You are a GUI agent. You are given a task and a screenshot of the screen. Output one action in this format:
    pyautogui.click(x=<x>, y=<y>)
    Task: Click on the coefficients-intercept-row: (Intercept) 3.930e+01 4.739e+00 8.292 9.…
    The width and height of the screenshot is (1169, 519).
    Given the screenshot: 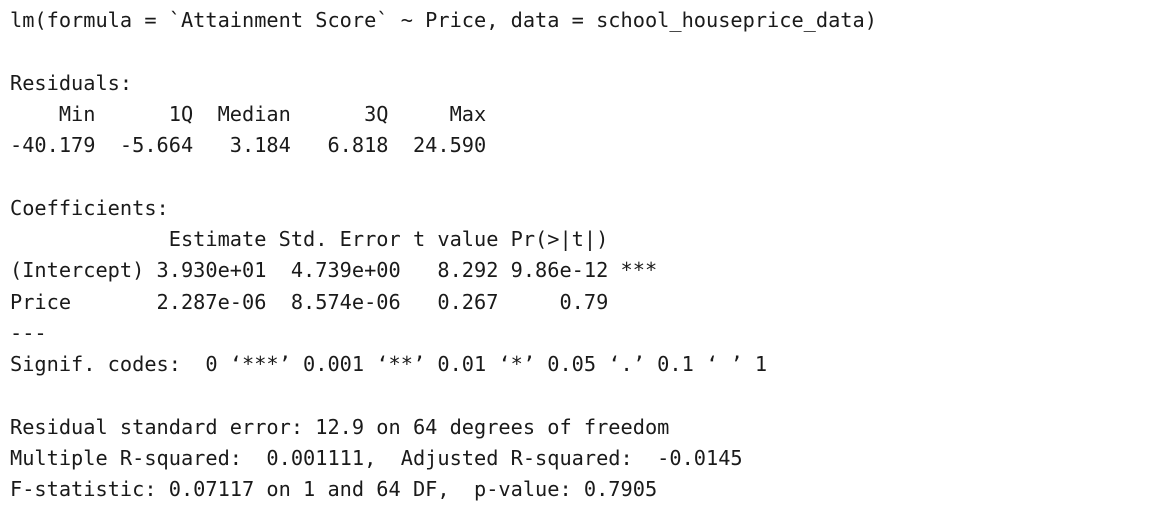 What is the action you would take?
    pyautogui.click(x=334, y=270)
    